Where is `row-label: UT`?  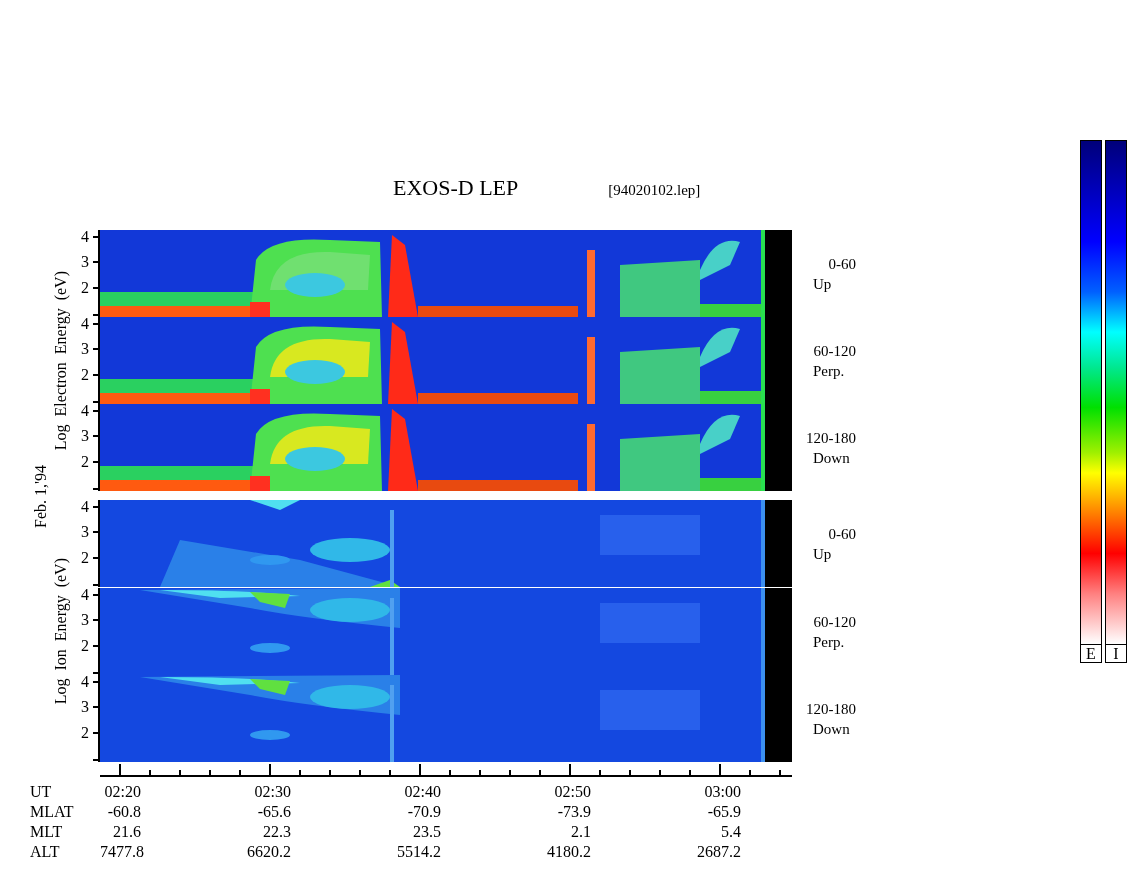 row-label: UT is located at coordinates (41, 792).